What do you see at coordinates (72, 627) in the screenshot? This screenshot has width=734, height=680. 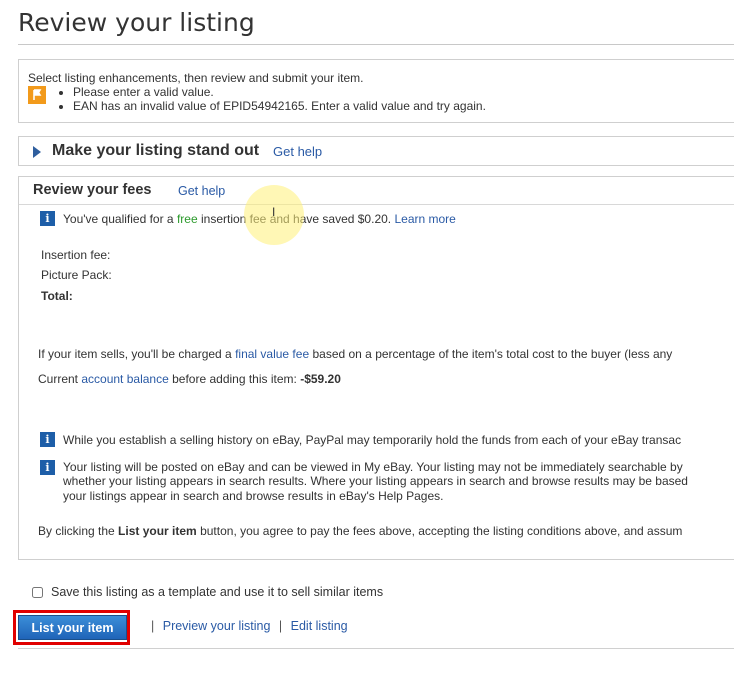 I see `list-your-item-button: List your item` at bounding box center [72, 627].